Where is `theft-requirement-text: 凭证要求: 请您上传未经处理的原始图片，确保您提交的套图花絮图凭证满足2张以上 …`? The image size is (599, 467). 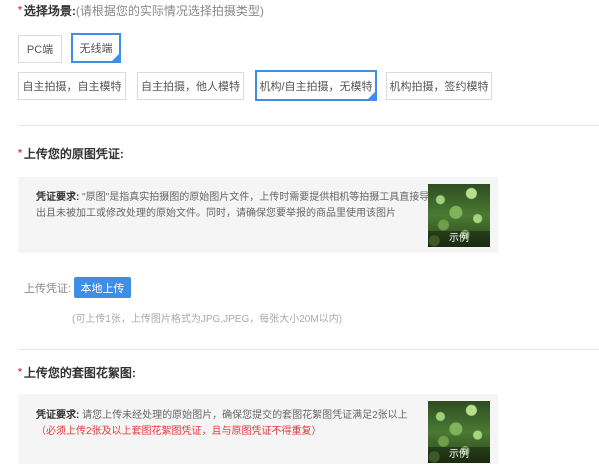 theft-requirement-text: 凭证要求: 请您上传未经处理的原始图片，确保您提交的套图花絮图凭证满足2张以上 … is located at coordinates (222, 423).